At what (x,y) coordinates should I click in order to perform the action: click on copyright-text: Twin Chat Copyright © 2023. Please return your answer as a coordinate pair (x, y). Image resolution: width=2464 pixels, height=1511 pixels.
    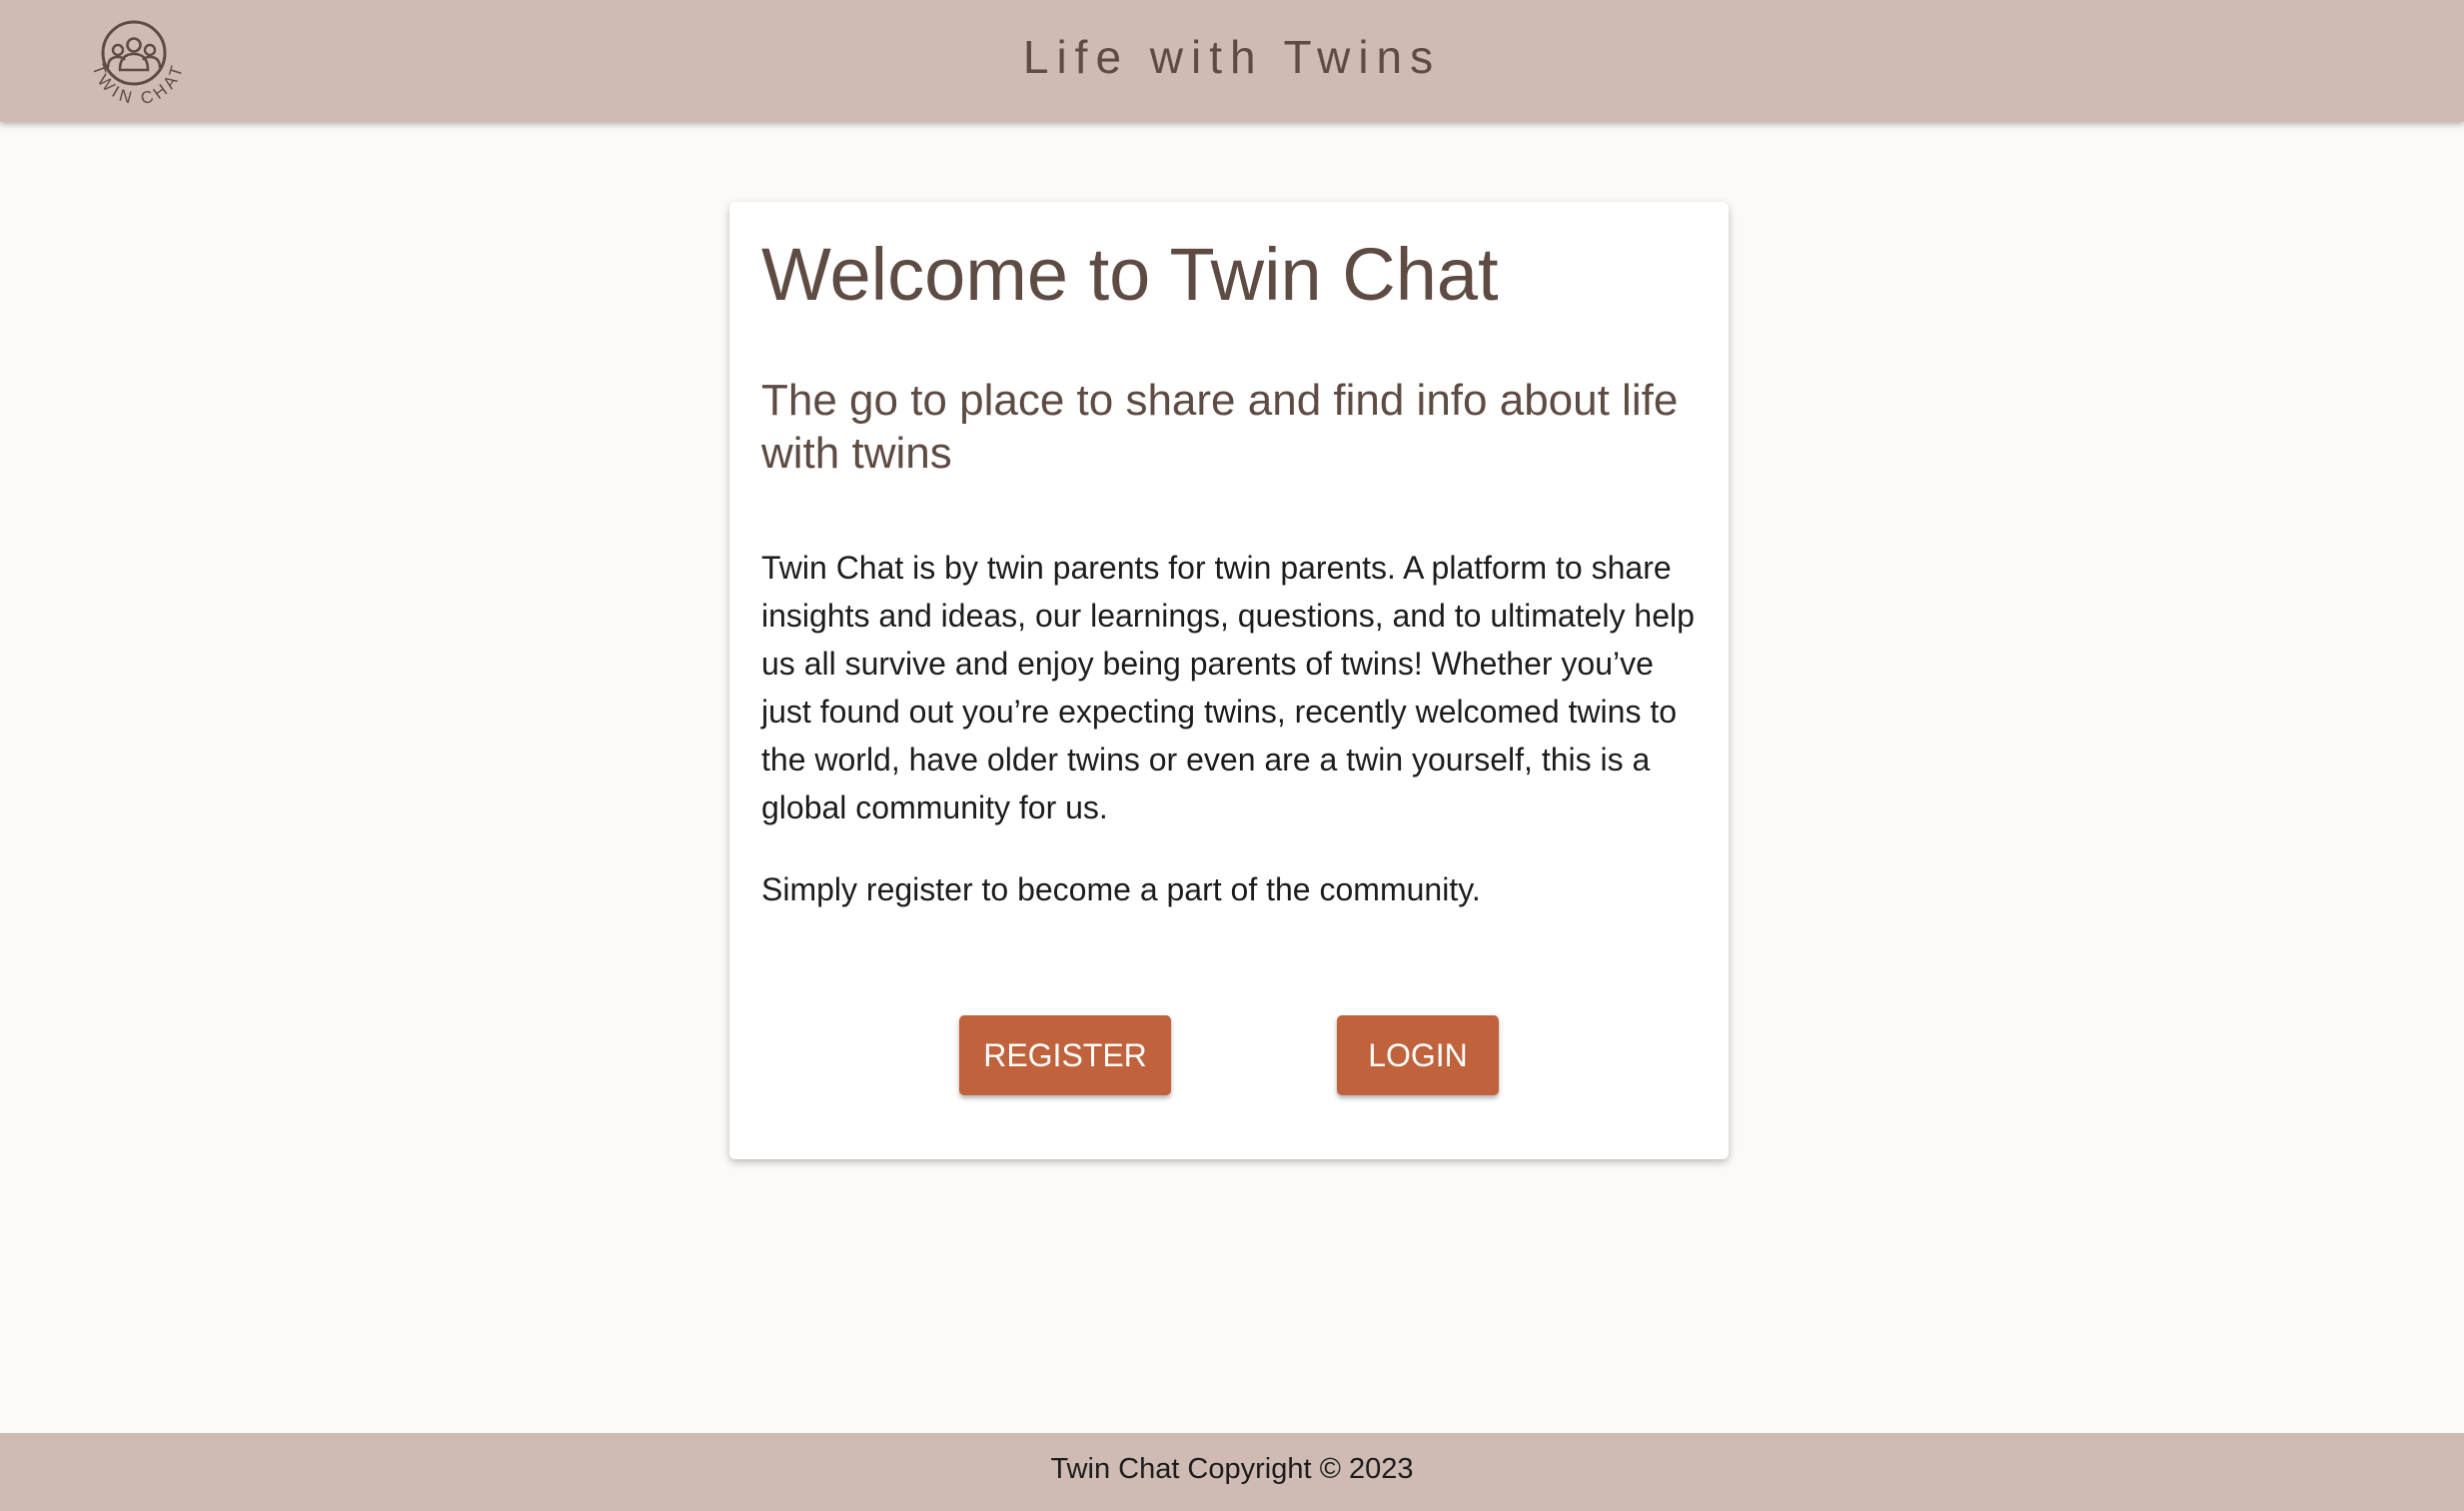
    Looking at the image, I should click on (1232, 1469).